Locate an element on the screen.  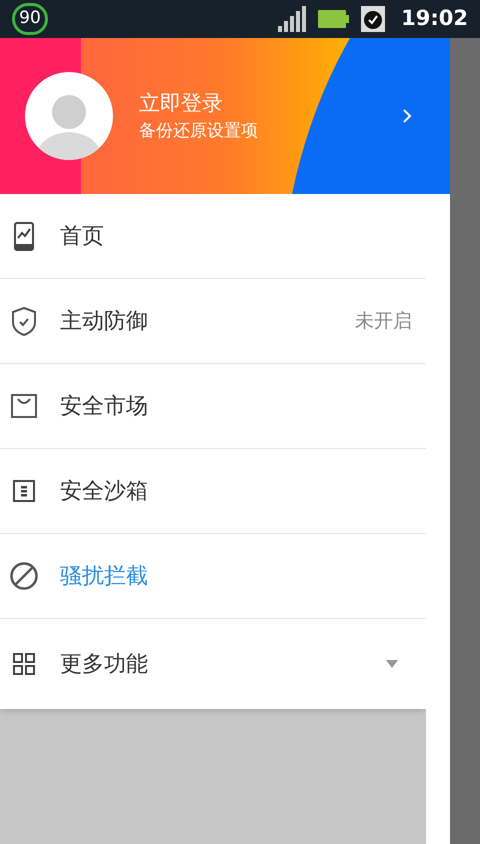
battery-icon is located at coordinates (334, 19).